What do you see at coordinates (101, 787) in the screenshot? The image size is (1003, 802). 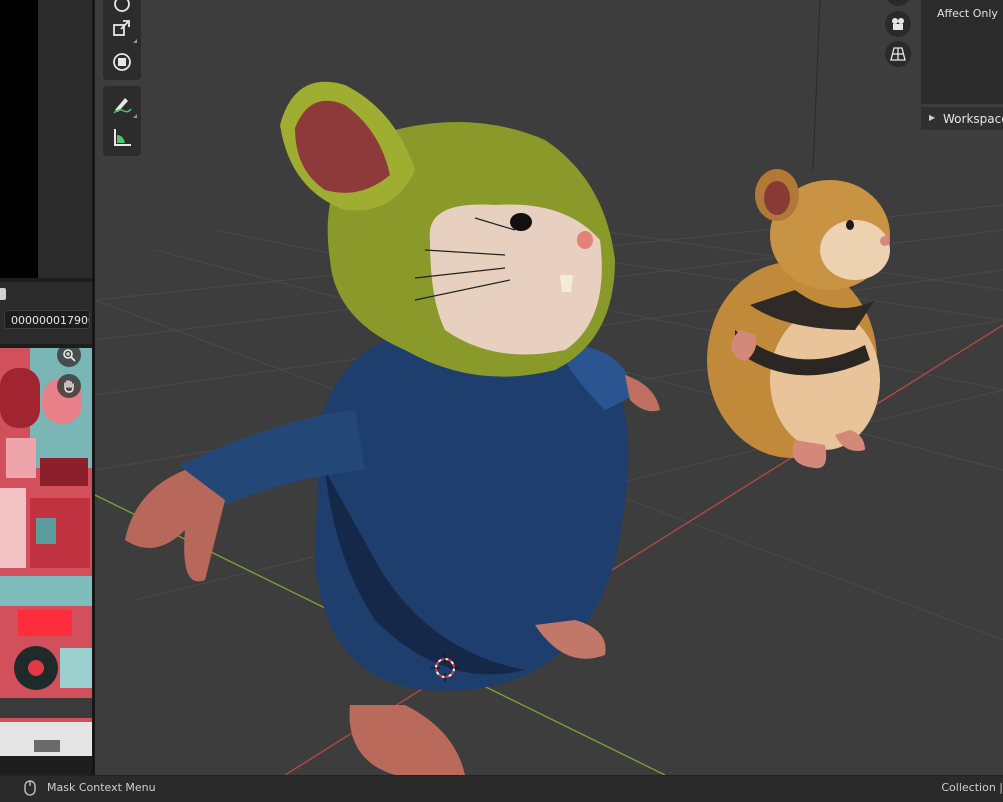 I see `mouse-hint-label: Mask Context Menu` at bounding box center [101, 787].